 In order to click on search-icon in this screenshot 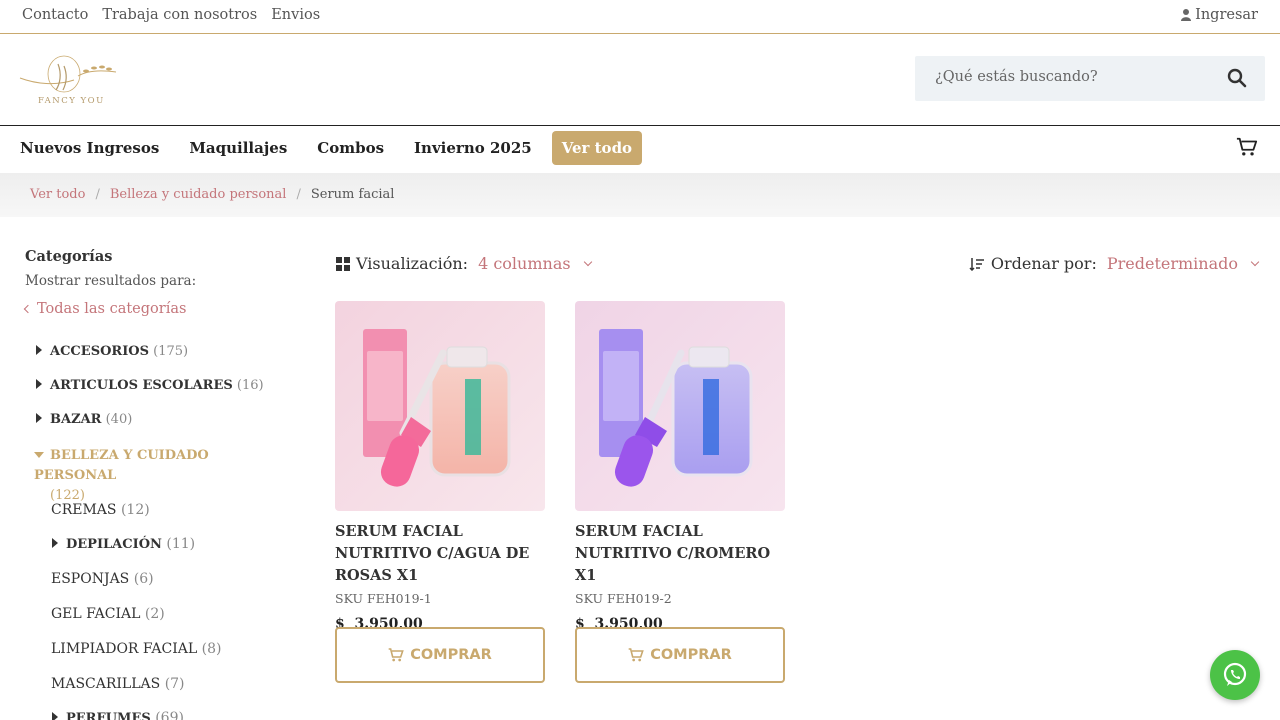, I will do `click(1237, 78)`.